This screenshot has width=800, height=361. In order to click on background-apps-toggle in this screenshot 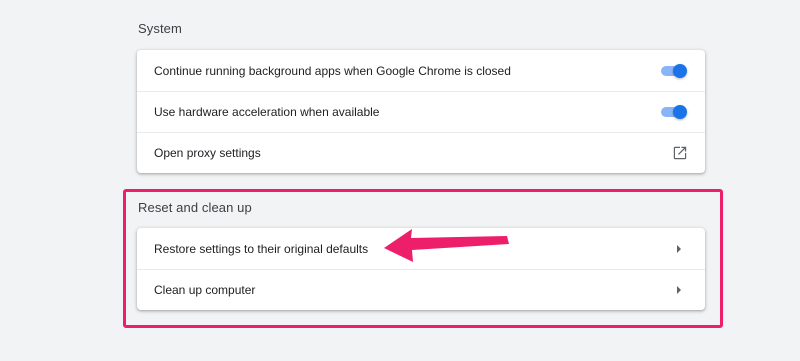, I will do `click(674, 70)`.